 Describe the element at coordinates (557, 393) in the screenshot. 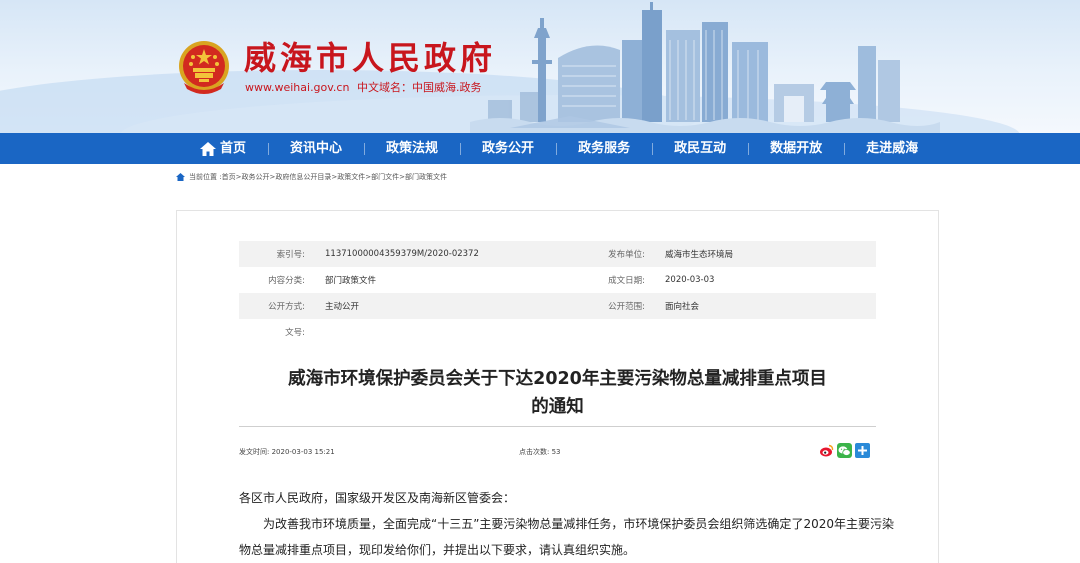

I see `document-title: 威海市环境保护委员会关于下达2020年主要污染物总量减排重点项目 的通知` at that location.